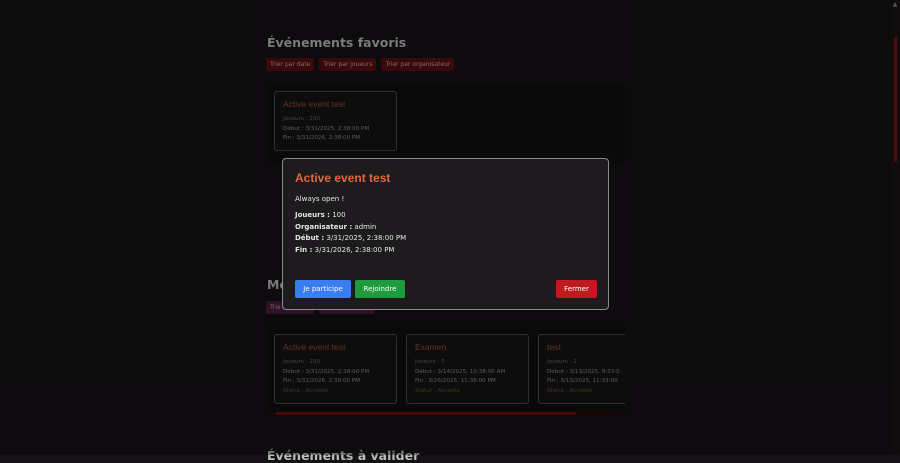 This screenshot has height=463, width=900. Describe the element at coordinates (576, 289) in the screenshot. I see `close-button: Fermer` at that location.